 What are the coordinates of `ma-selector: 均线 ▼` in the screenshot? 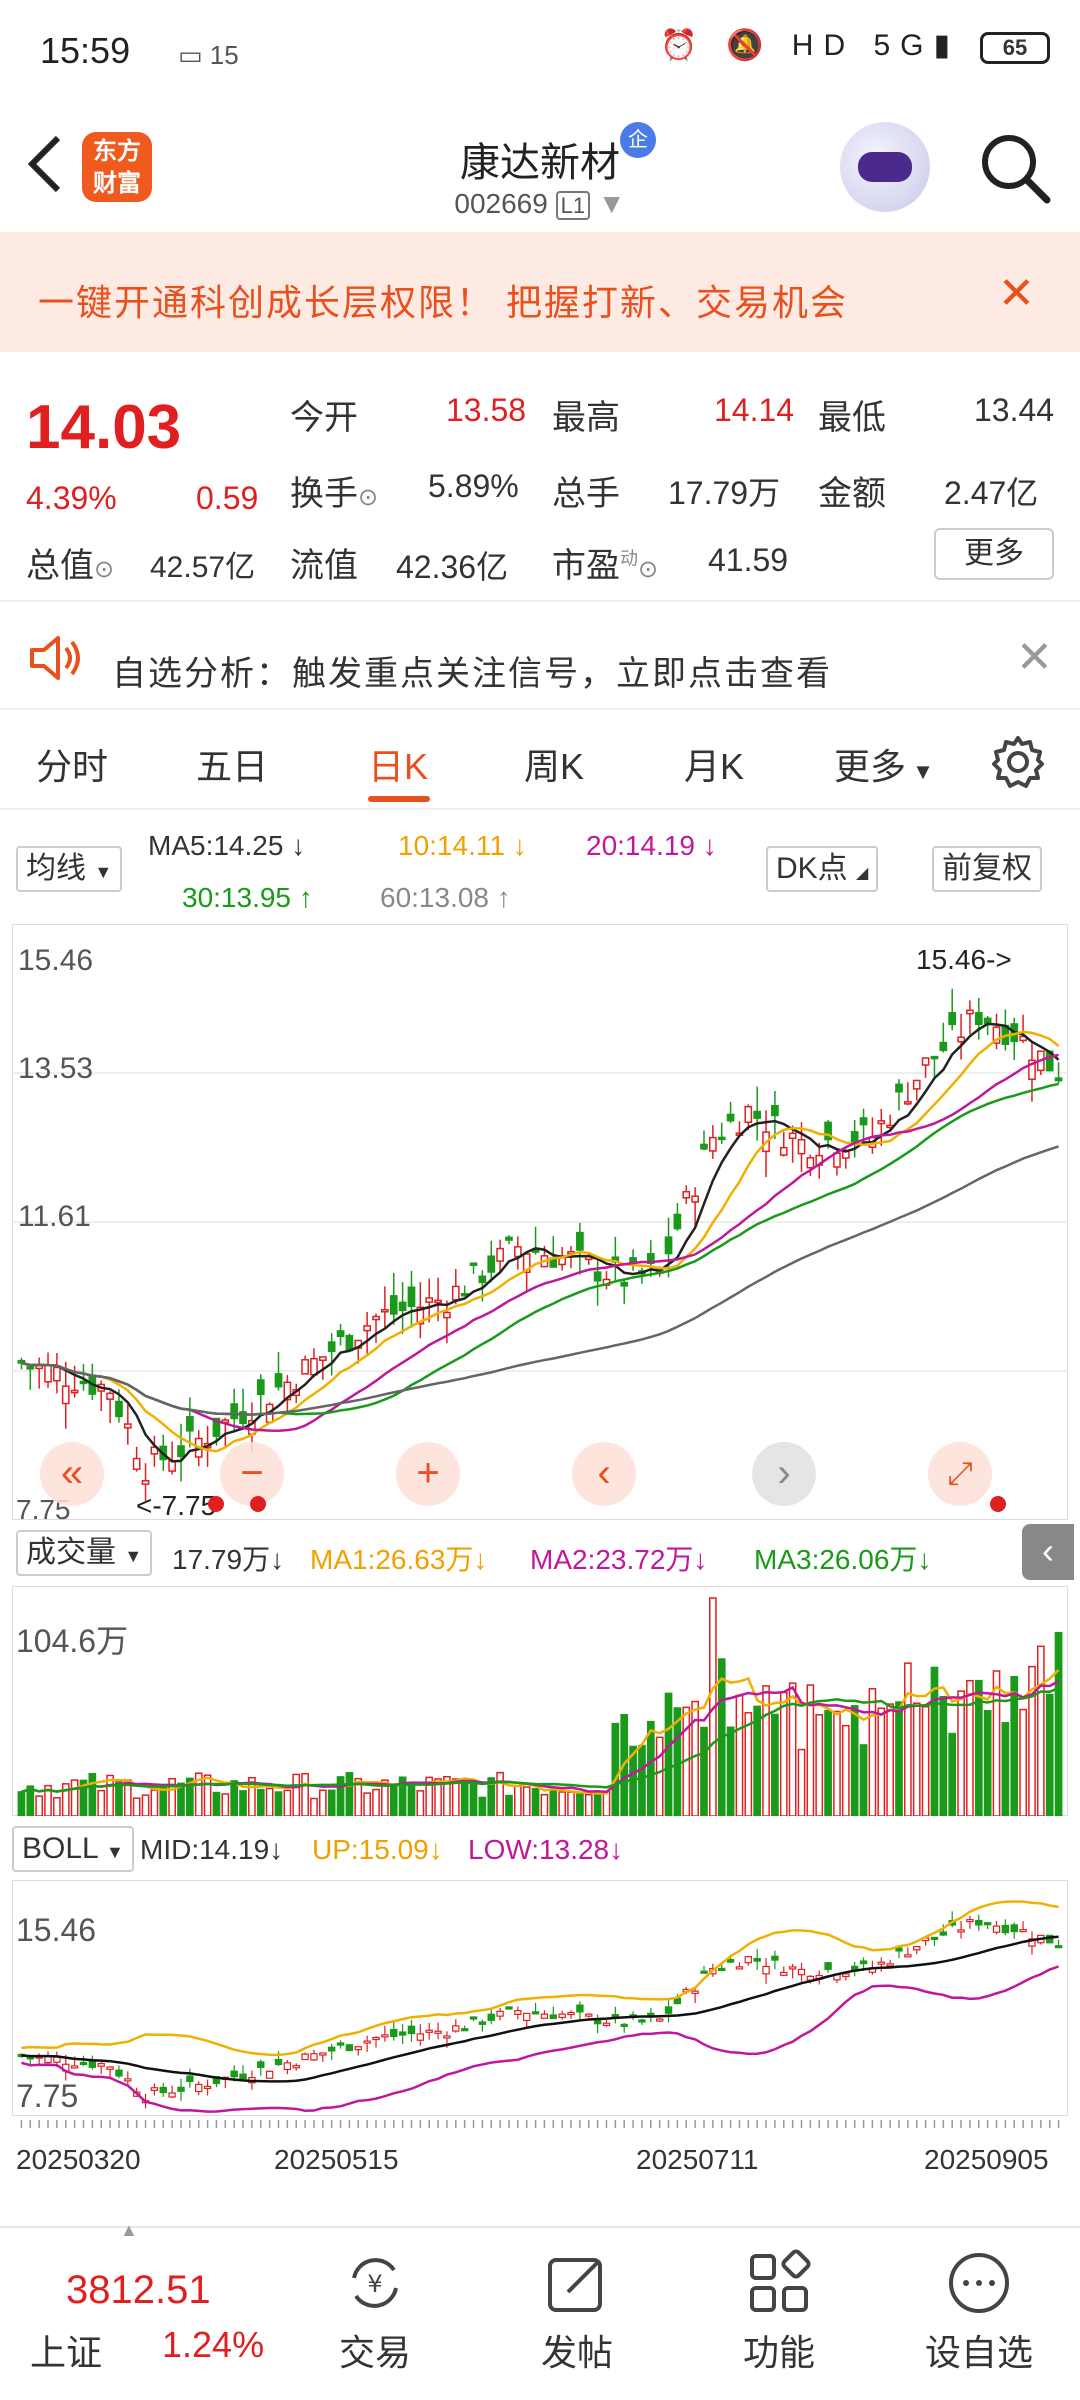 It's located at (69, 869).